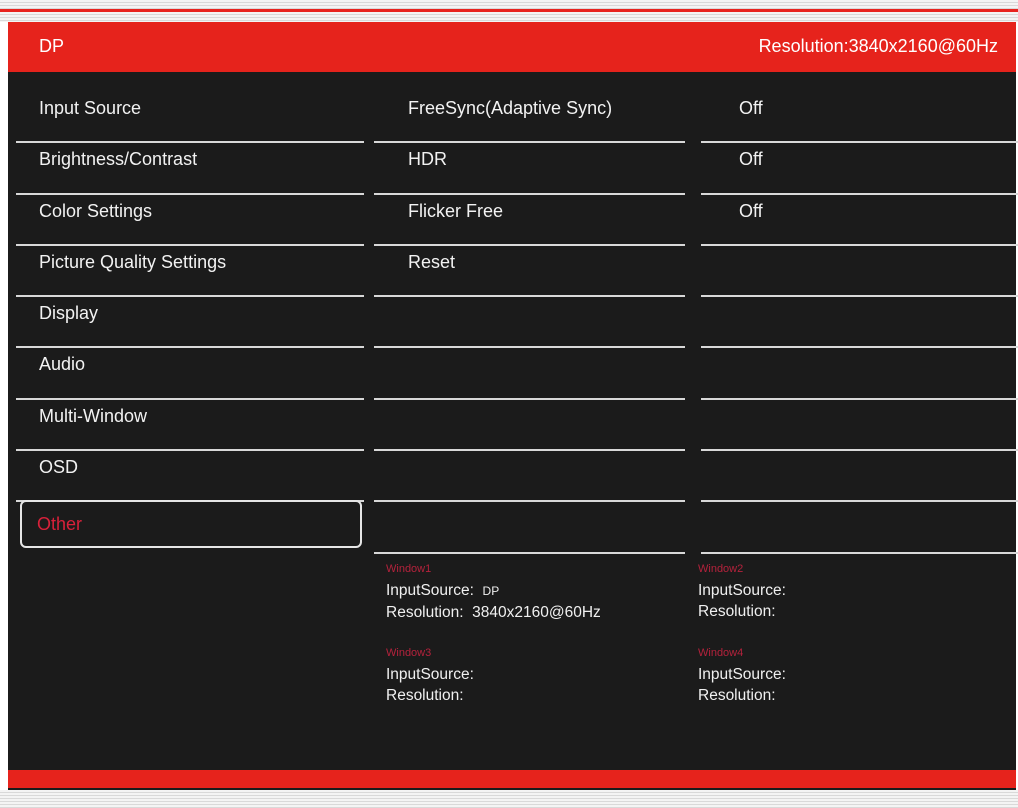 This screenshot has width=1018, height=808. I want to click on window1-input-value: DP, so click(491, 591).